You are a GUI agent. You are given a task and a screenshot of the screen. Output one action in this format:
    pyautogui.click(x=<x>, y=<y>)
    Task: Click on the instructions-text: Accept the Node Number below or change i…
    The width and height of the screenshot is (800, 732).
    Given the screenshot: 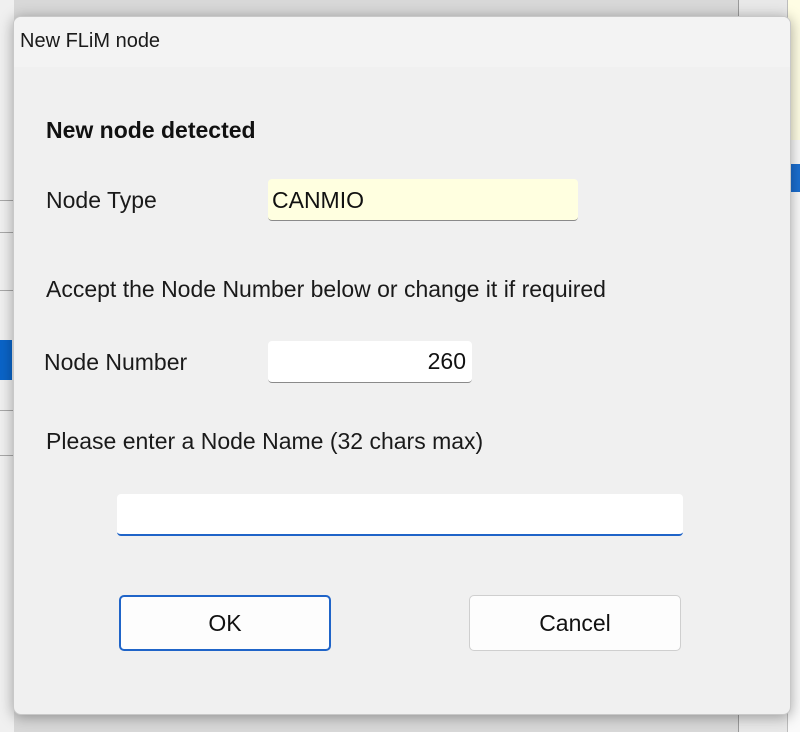 What is the action you would take?
    pyautogui.click(x=326, y=289)
    